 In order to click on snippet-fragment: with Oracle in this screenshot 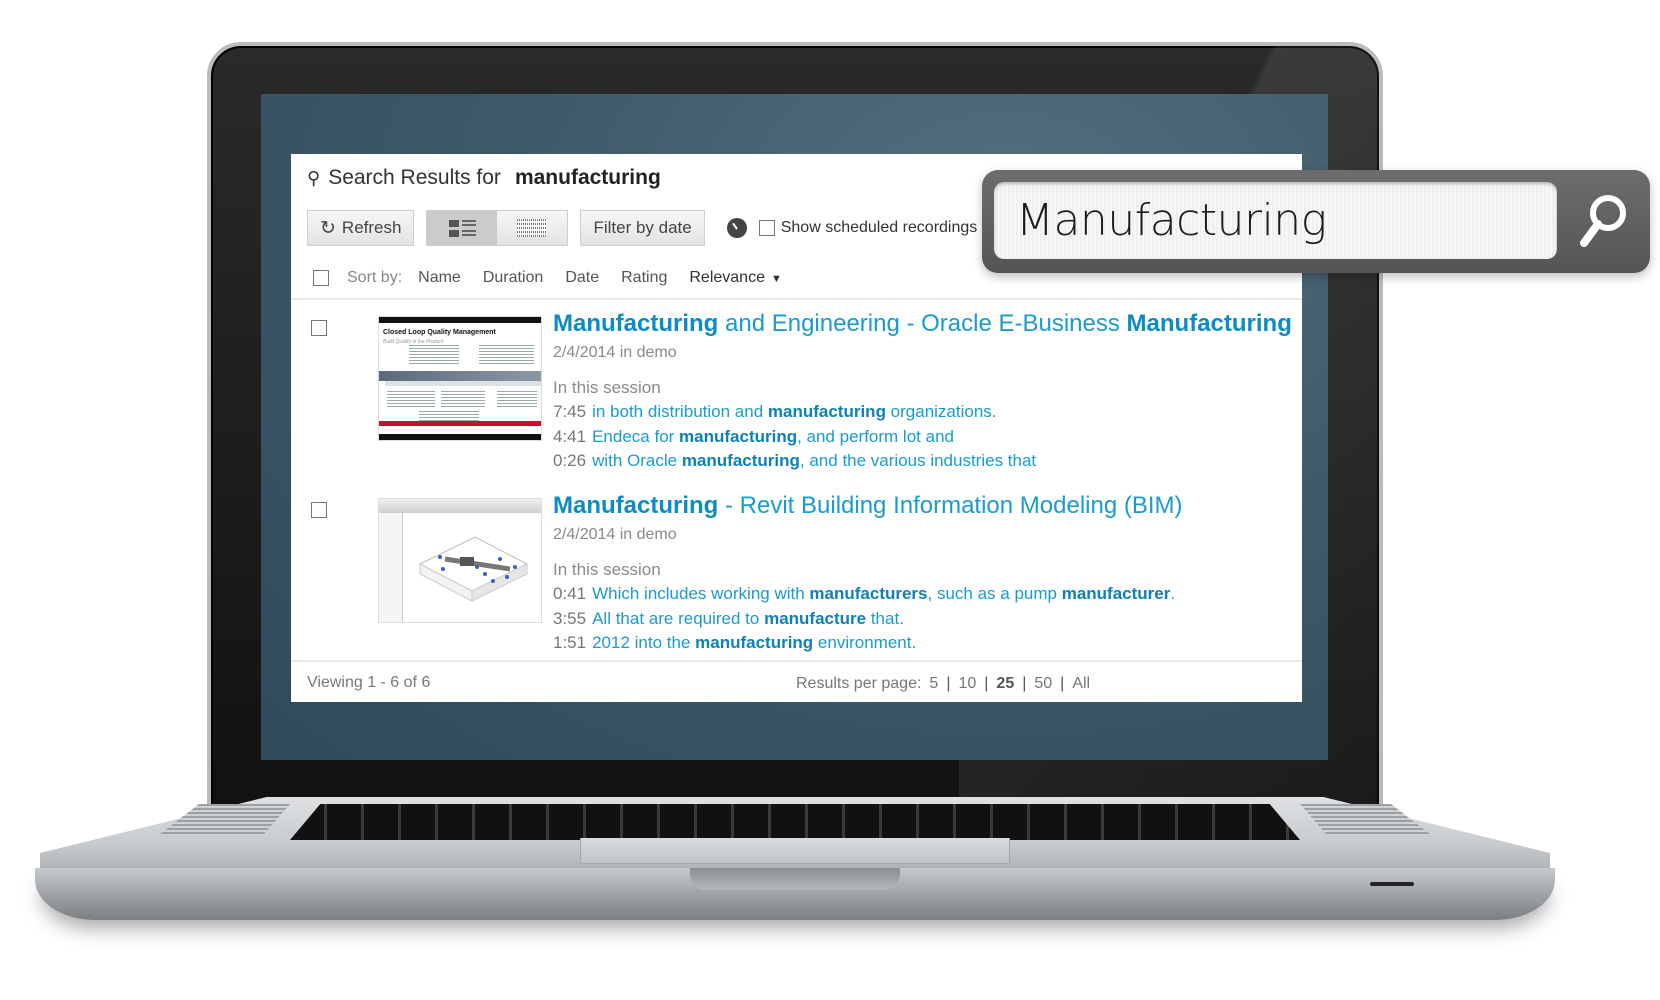, I will do `click(637, 460)`.